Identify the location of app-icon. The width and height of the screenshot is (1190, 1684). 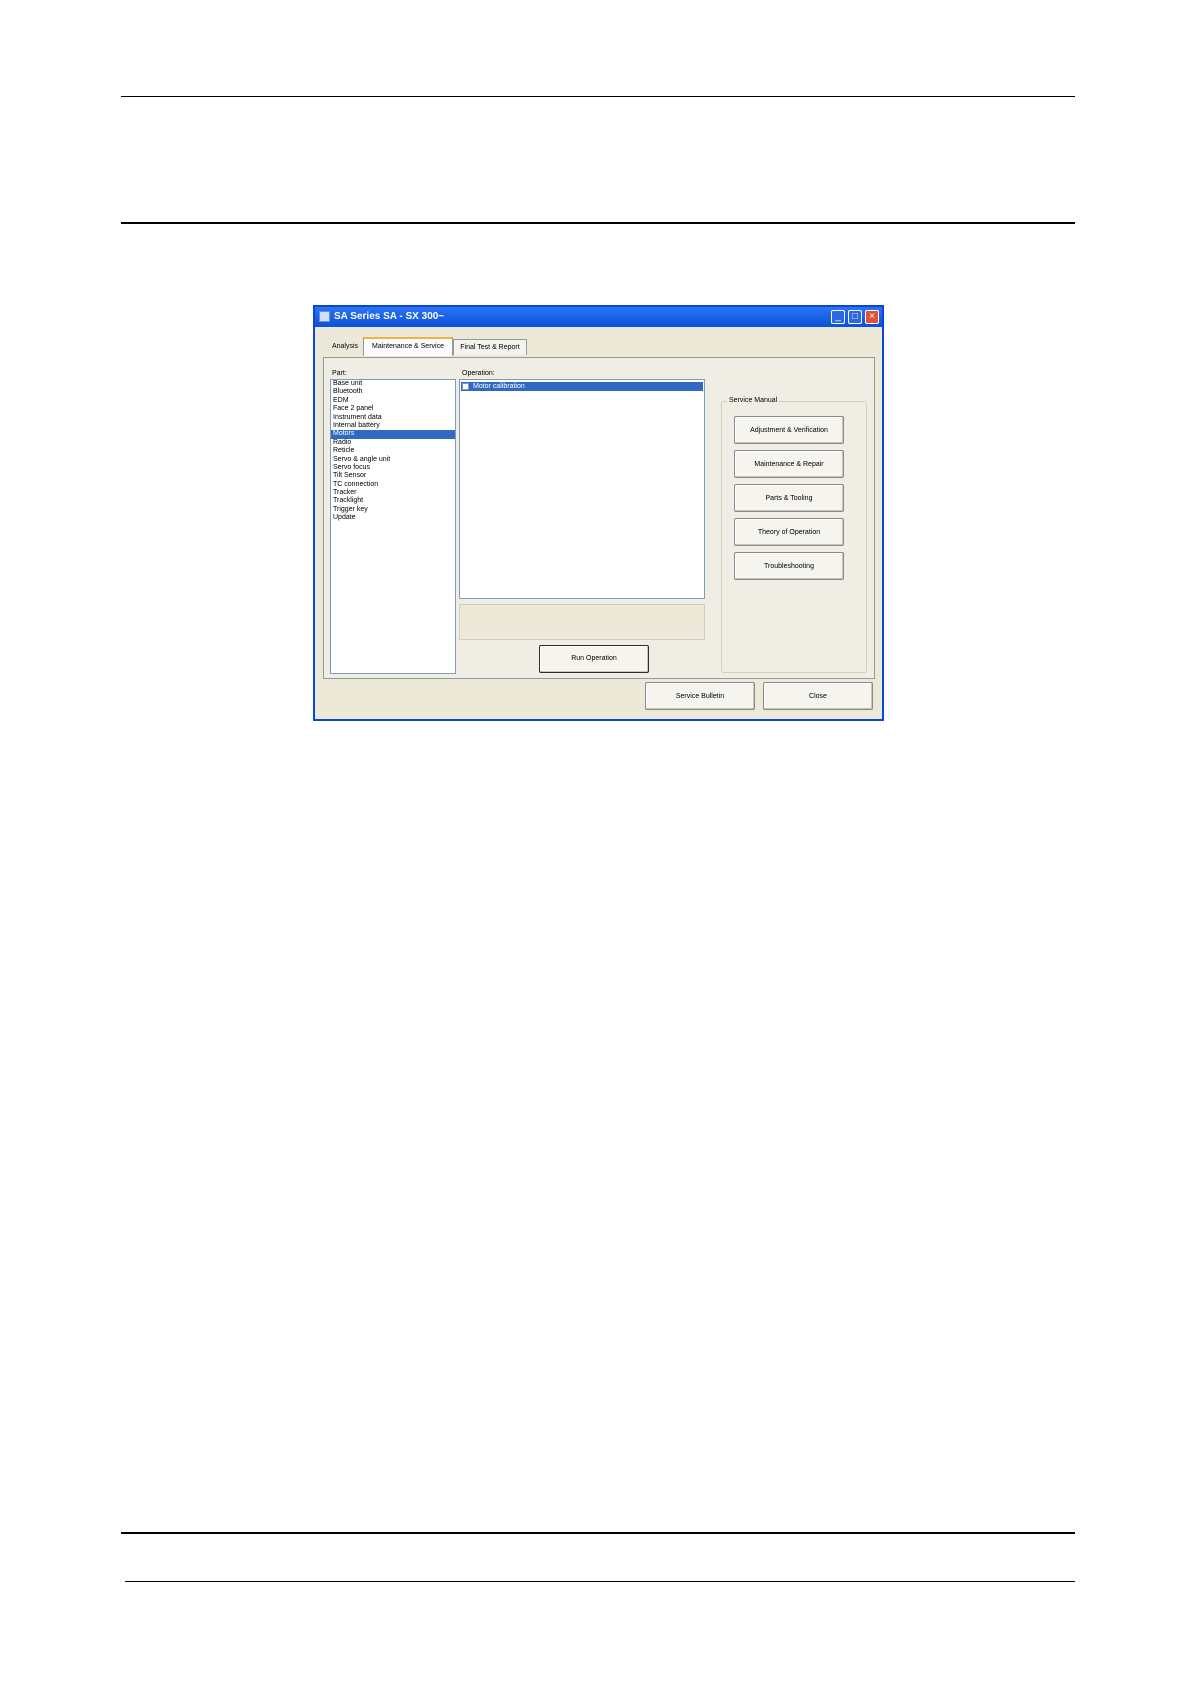
(324, 316).